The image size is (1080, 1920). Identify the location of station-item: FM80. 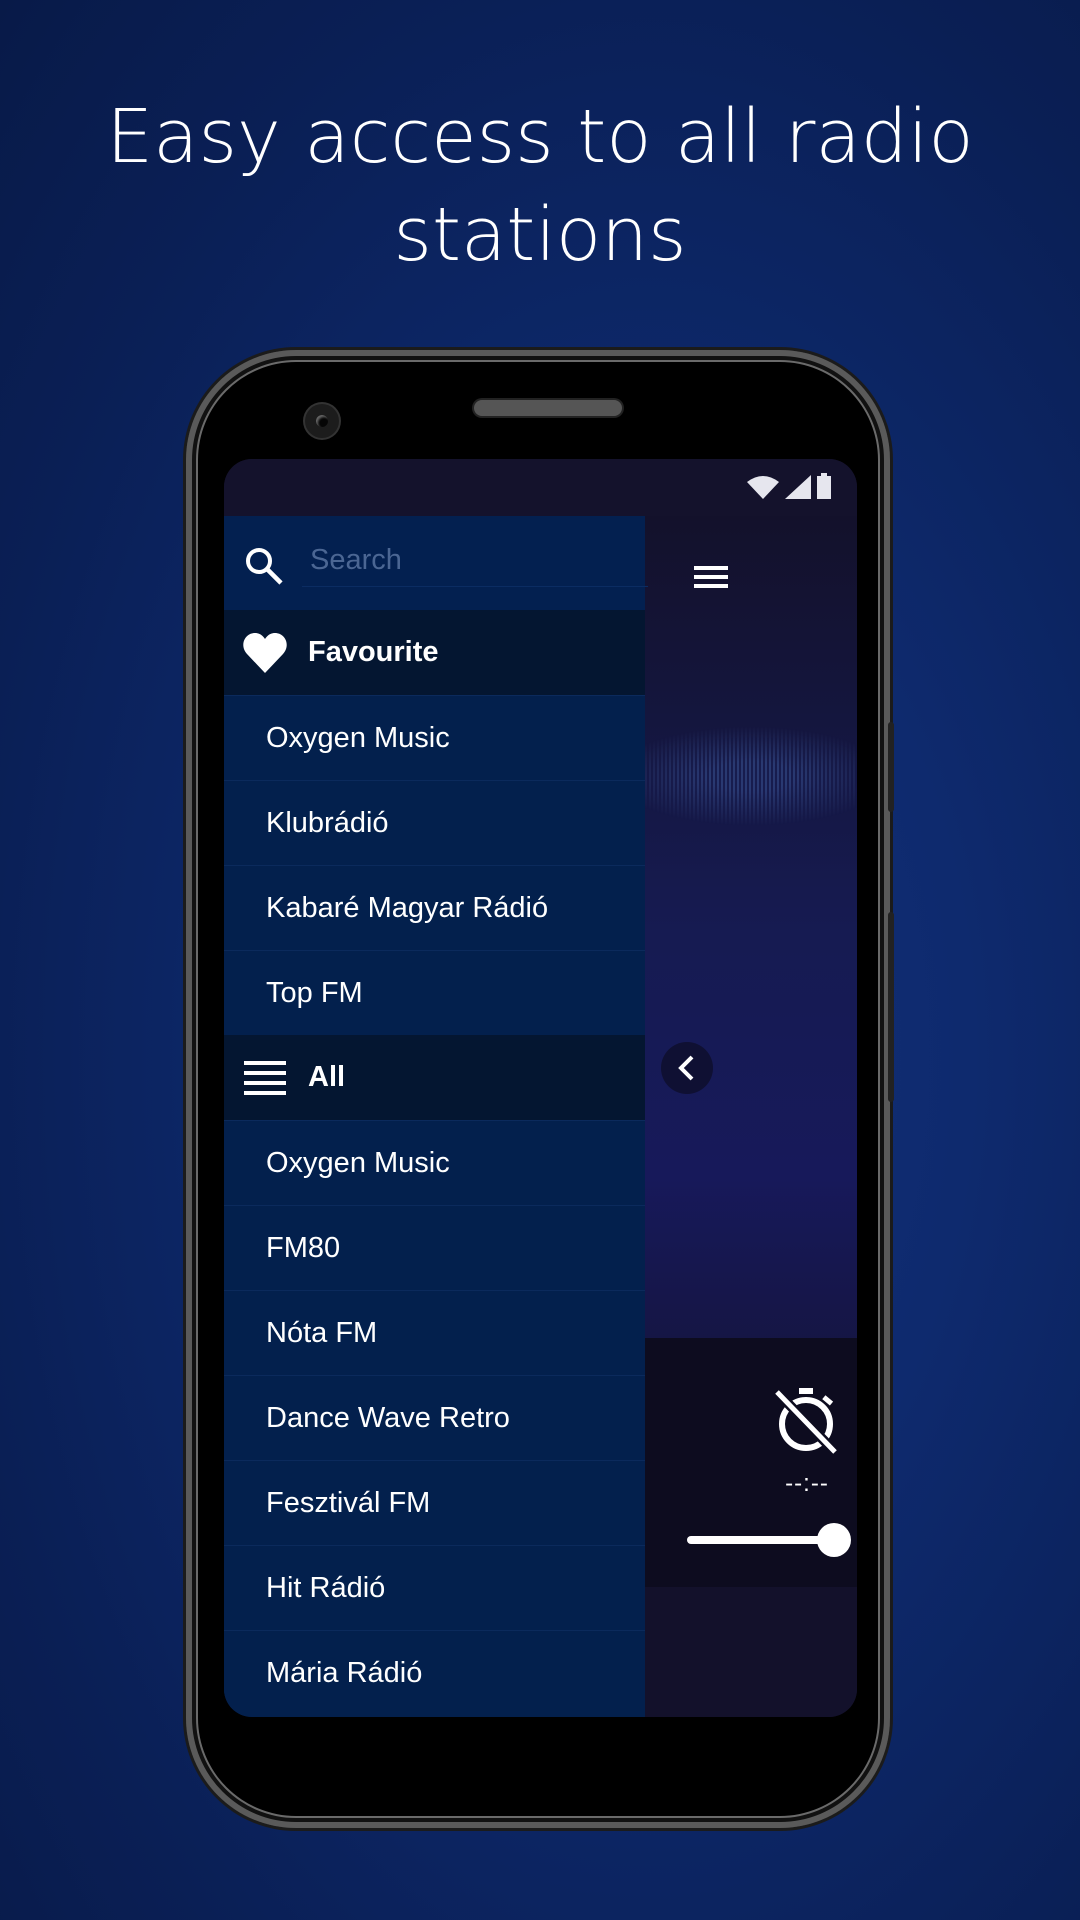
(434, 1248).